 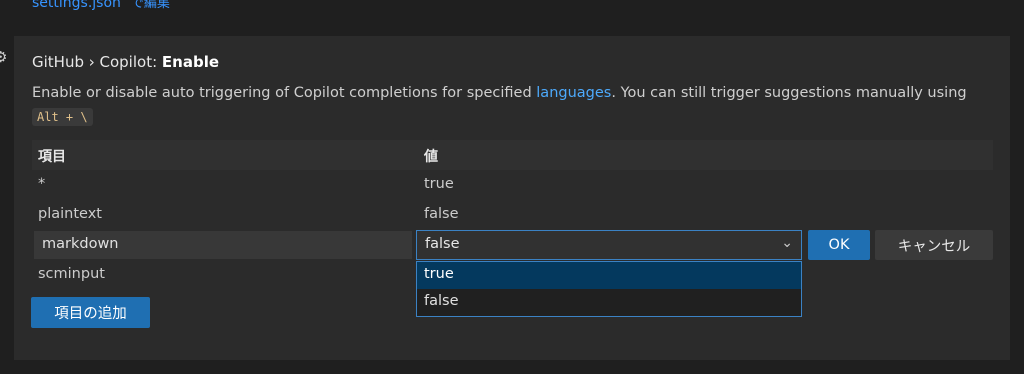 I want to click on header-value: 値, so click(x=431, y=157).